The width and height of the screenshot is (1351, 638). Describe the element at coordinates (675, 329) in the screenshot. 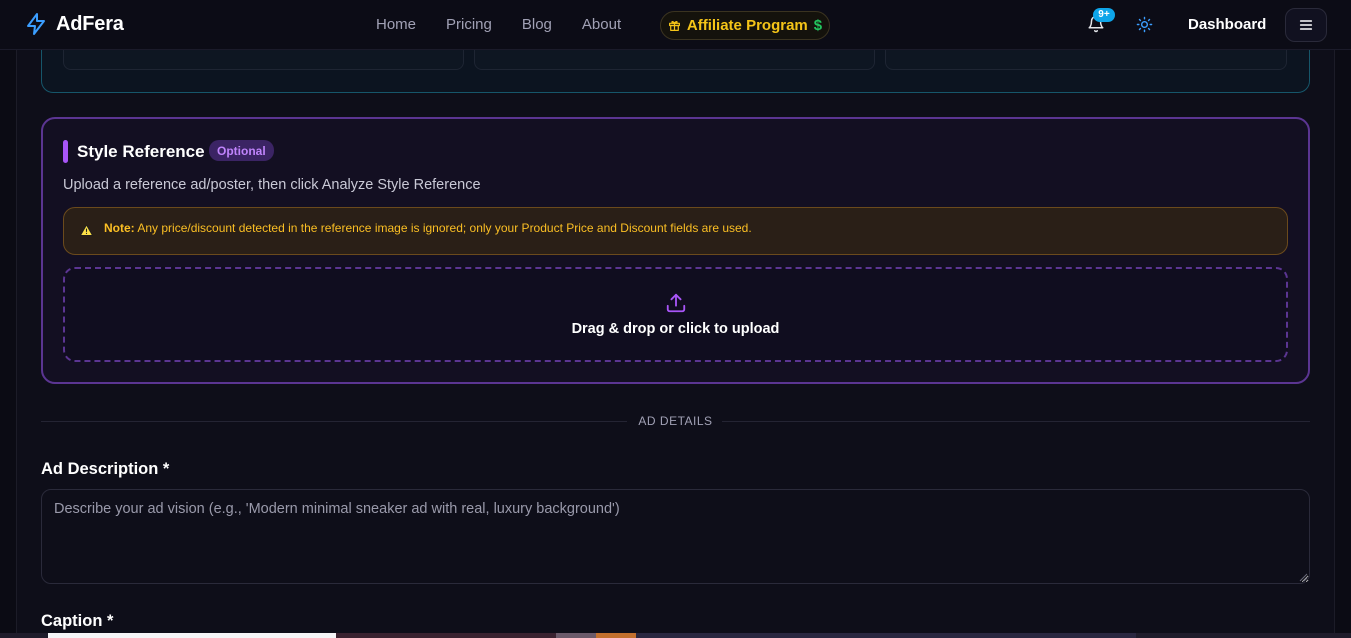

I see `upload-instruction: Drag & drop or click to upload` at that location.